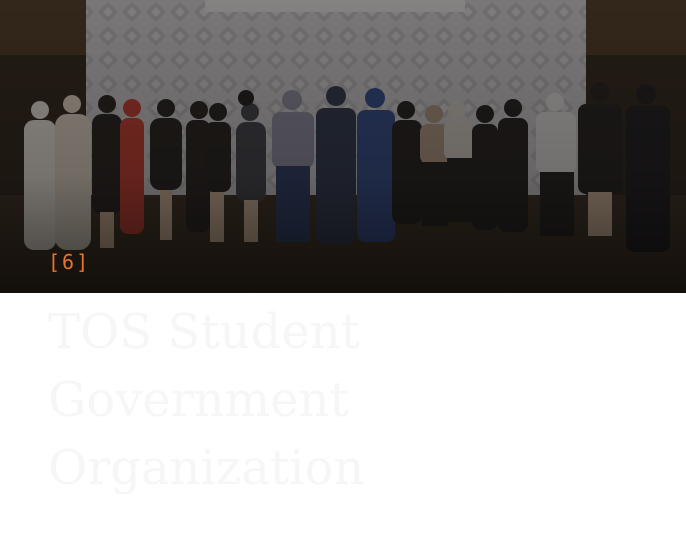  I want to click on slide-index-label: [6], so click(69, 262).